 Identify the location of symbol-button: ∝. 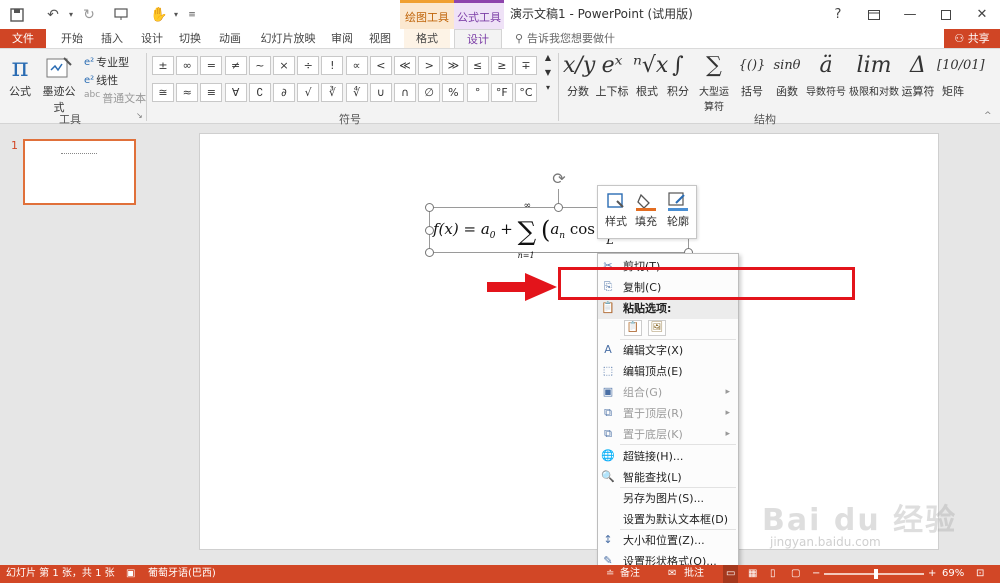
(356, 65).